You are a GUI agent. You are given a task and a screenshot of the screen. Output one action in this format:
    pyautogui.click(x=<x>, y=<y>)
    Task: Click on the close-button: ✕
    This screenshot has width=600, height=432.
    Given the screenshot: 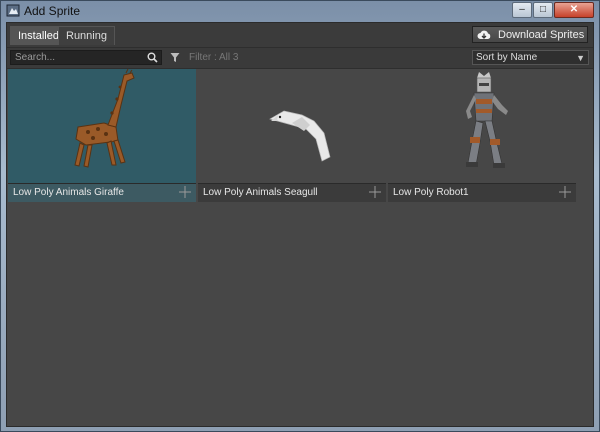 What is the action you would take?
    pyautogui.click(x=574, y=10)
    